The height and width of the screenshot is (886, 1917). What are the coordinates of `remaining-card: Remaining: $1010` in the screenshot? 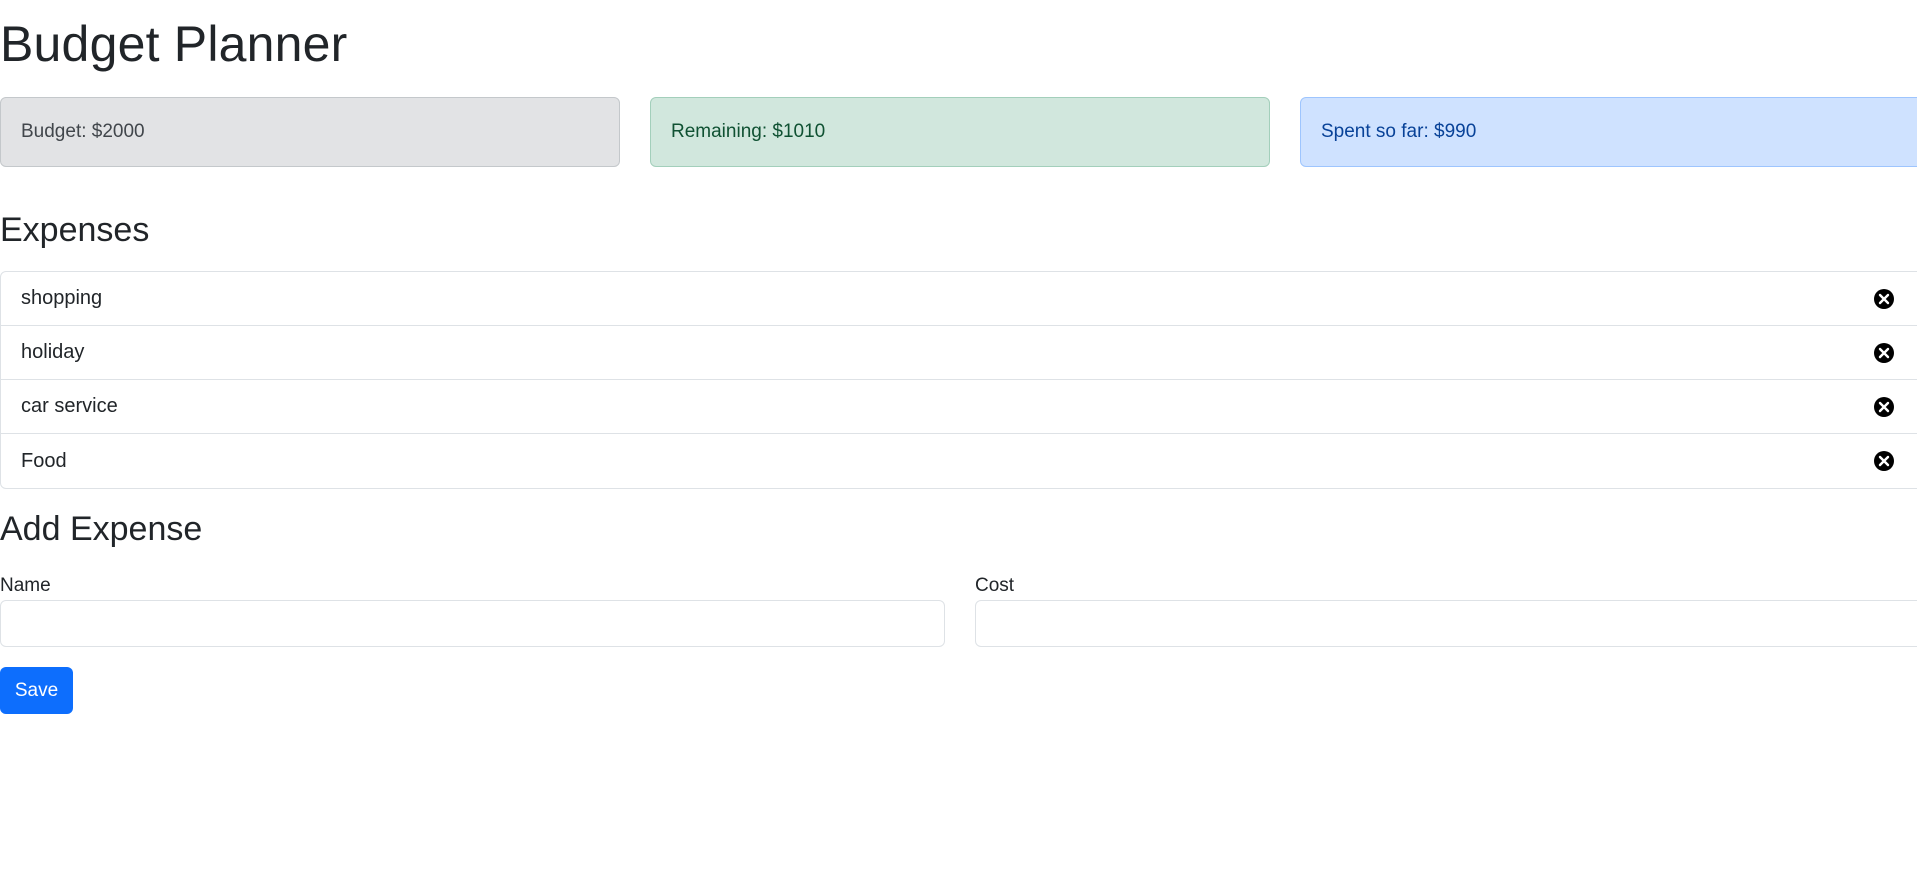 It's located at (960, 132).